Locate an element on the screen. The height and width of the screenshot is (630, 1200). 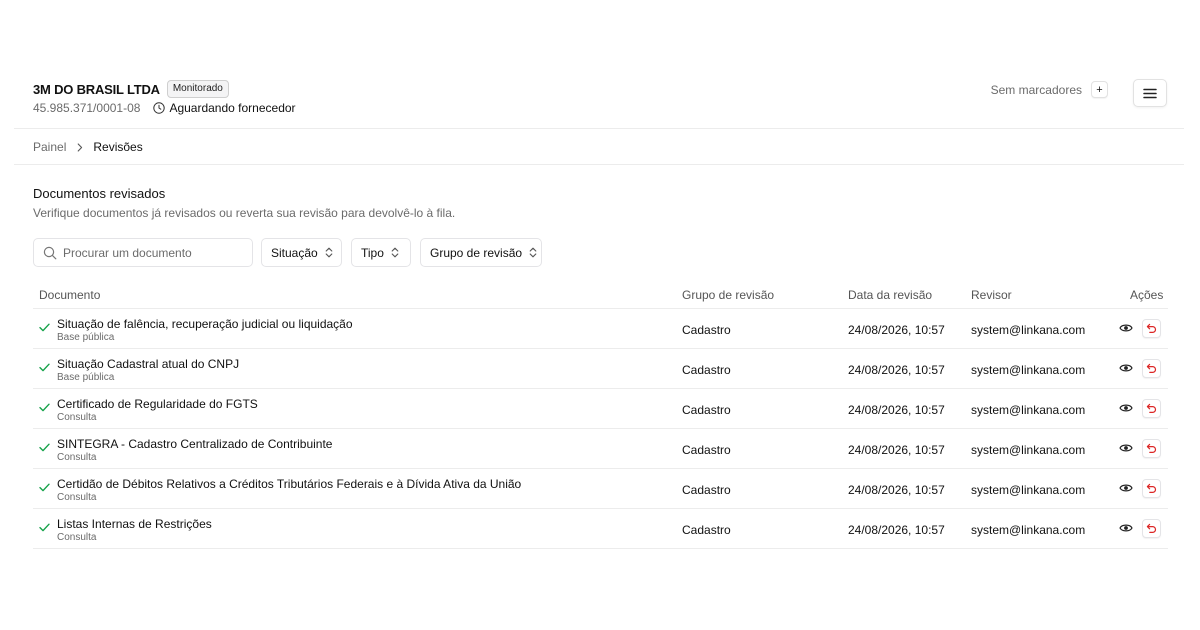
header-divider is located at coordinates (599, 128).